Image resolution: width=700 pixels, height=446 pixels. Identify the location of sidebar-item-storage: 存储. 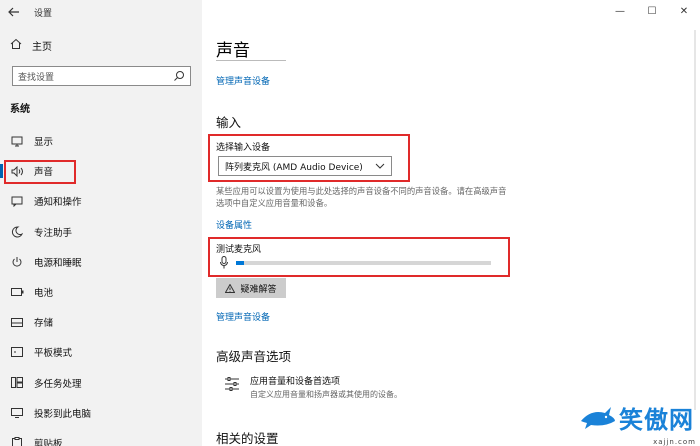
(101, 322).